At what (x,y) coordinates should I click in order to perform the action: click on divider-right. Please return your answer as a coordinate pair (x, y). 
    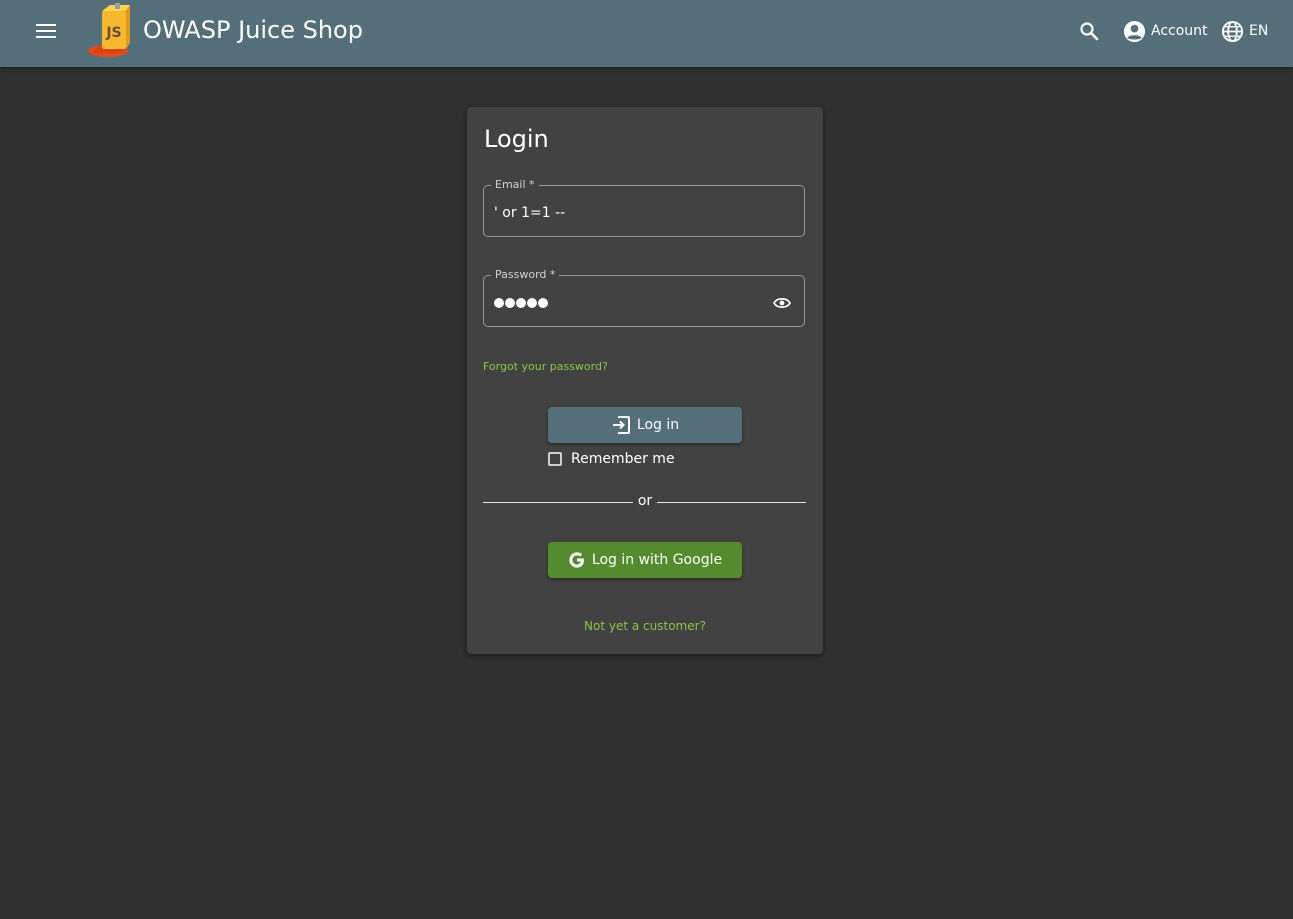
    Looking at the image, I should click on (731, 502).